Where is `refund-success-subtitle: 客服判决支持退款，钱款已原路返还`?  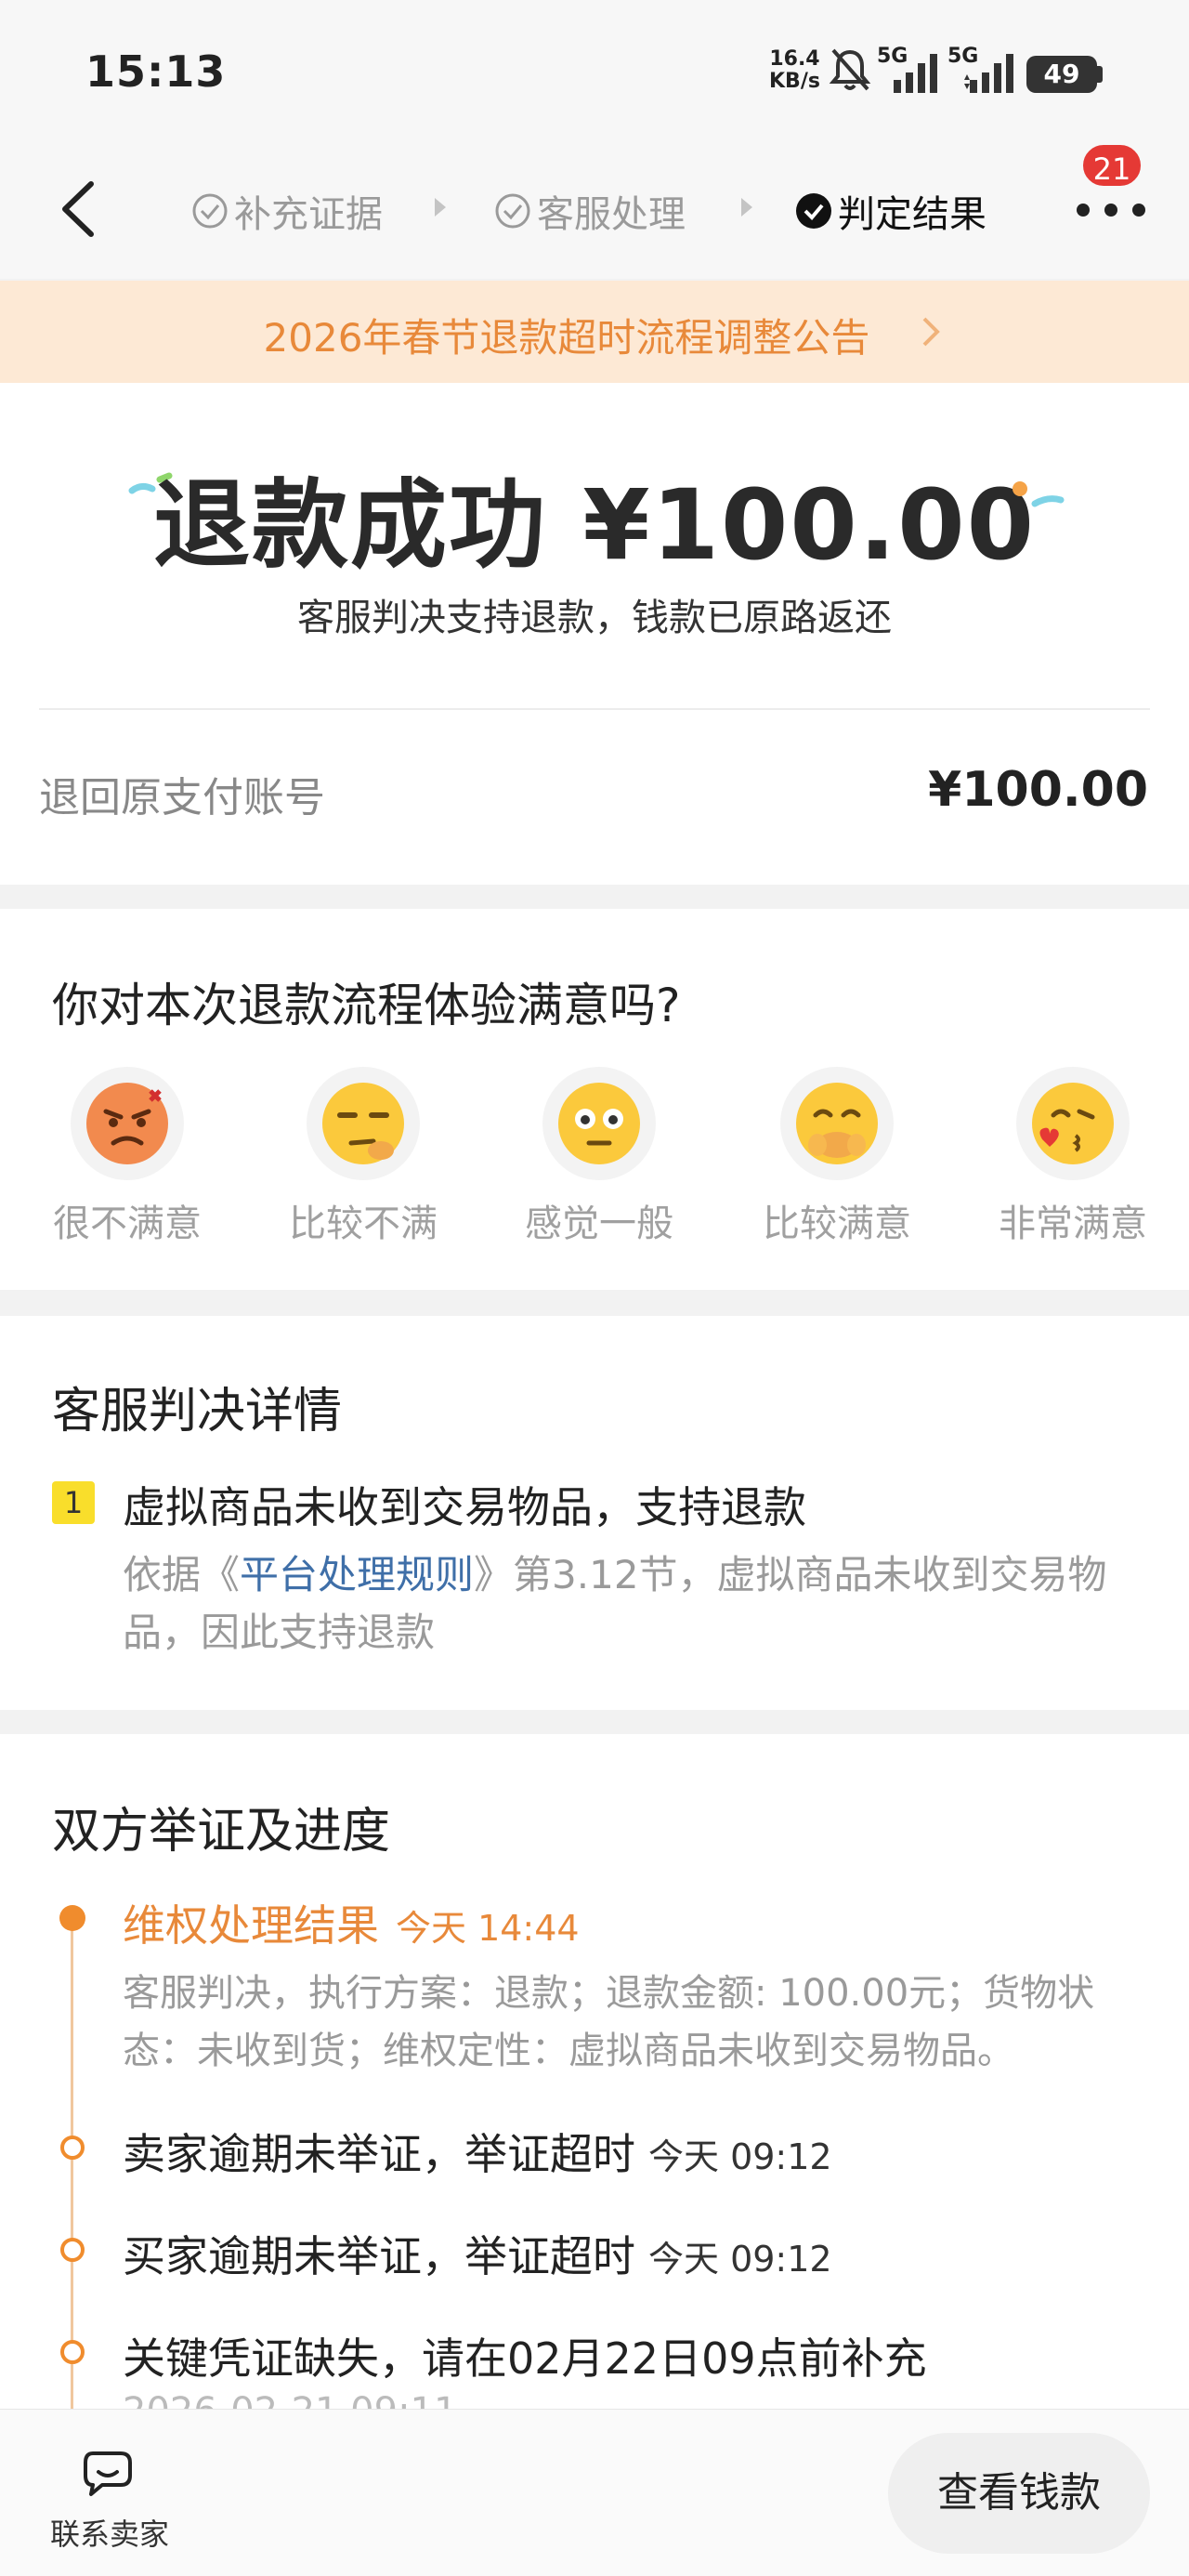 refund-success-subtitle: 客服判决支持退款，钱款已原路返还 is located at coordinates (594, 618).